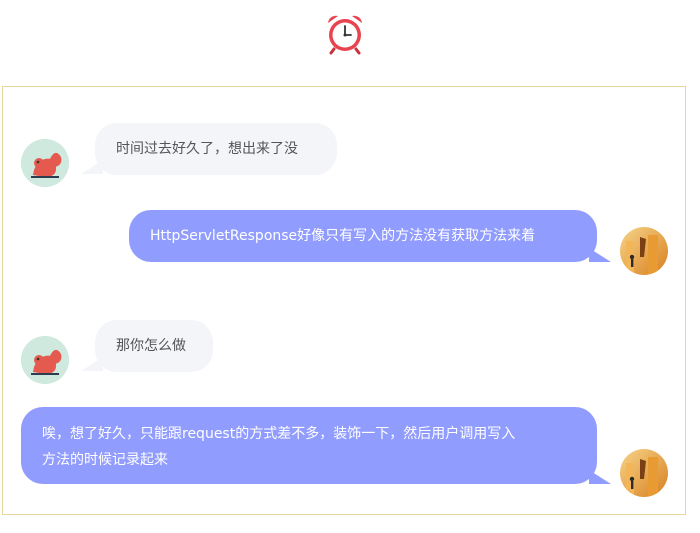  What do you see at coordinates (207, 149) in the screenshot?
I see `message-text: 时间过去好久了，想出来了没` at bounding box center [207, 149].